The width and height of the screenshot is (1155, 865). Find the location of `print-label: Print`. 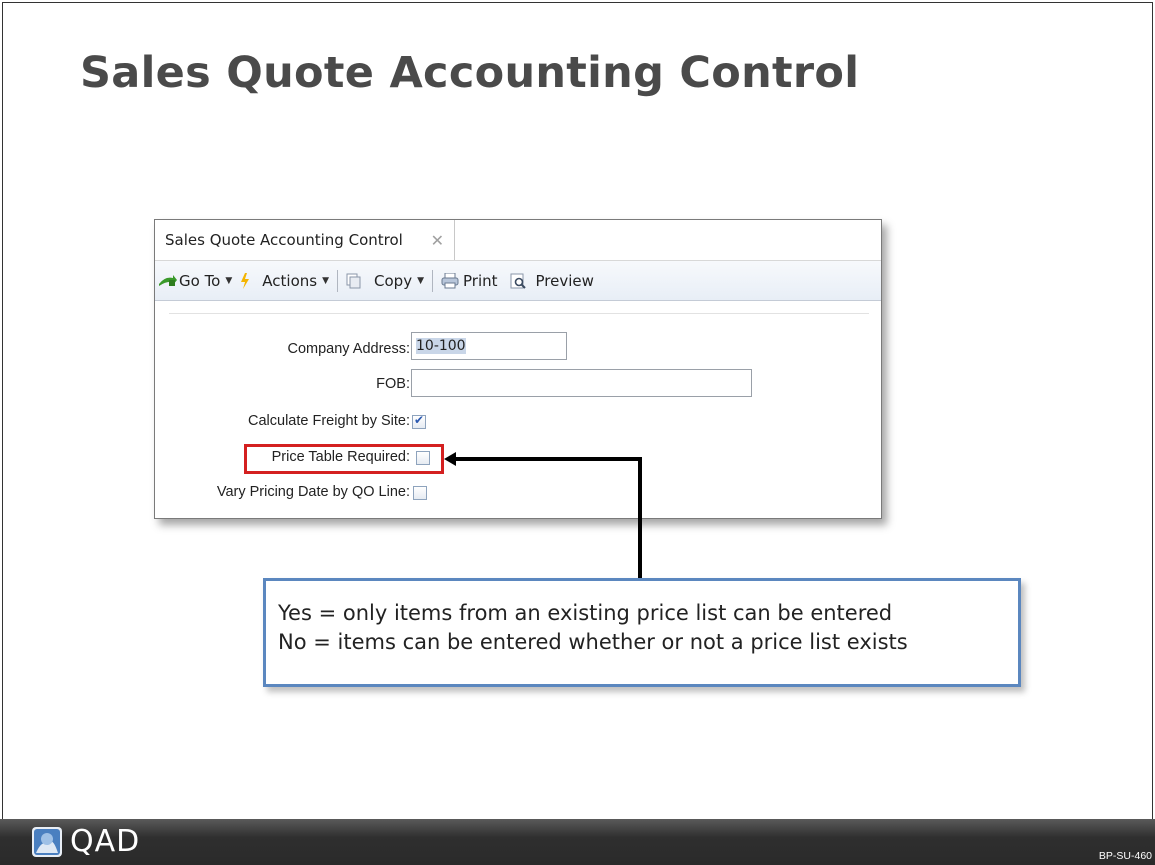

print-label: Print is located at coordinates (480, 280).